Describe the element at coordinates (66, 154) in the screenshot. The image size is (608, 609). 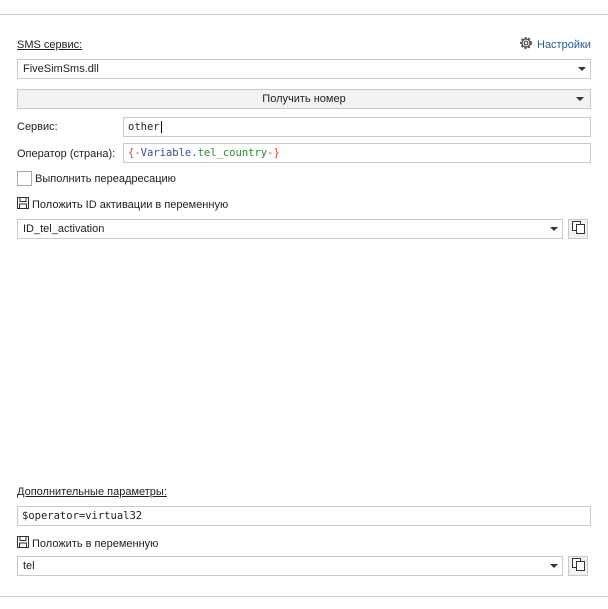
I see `operator-label: Оператор (страна):` at that location.